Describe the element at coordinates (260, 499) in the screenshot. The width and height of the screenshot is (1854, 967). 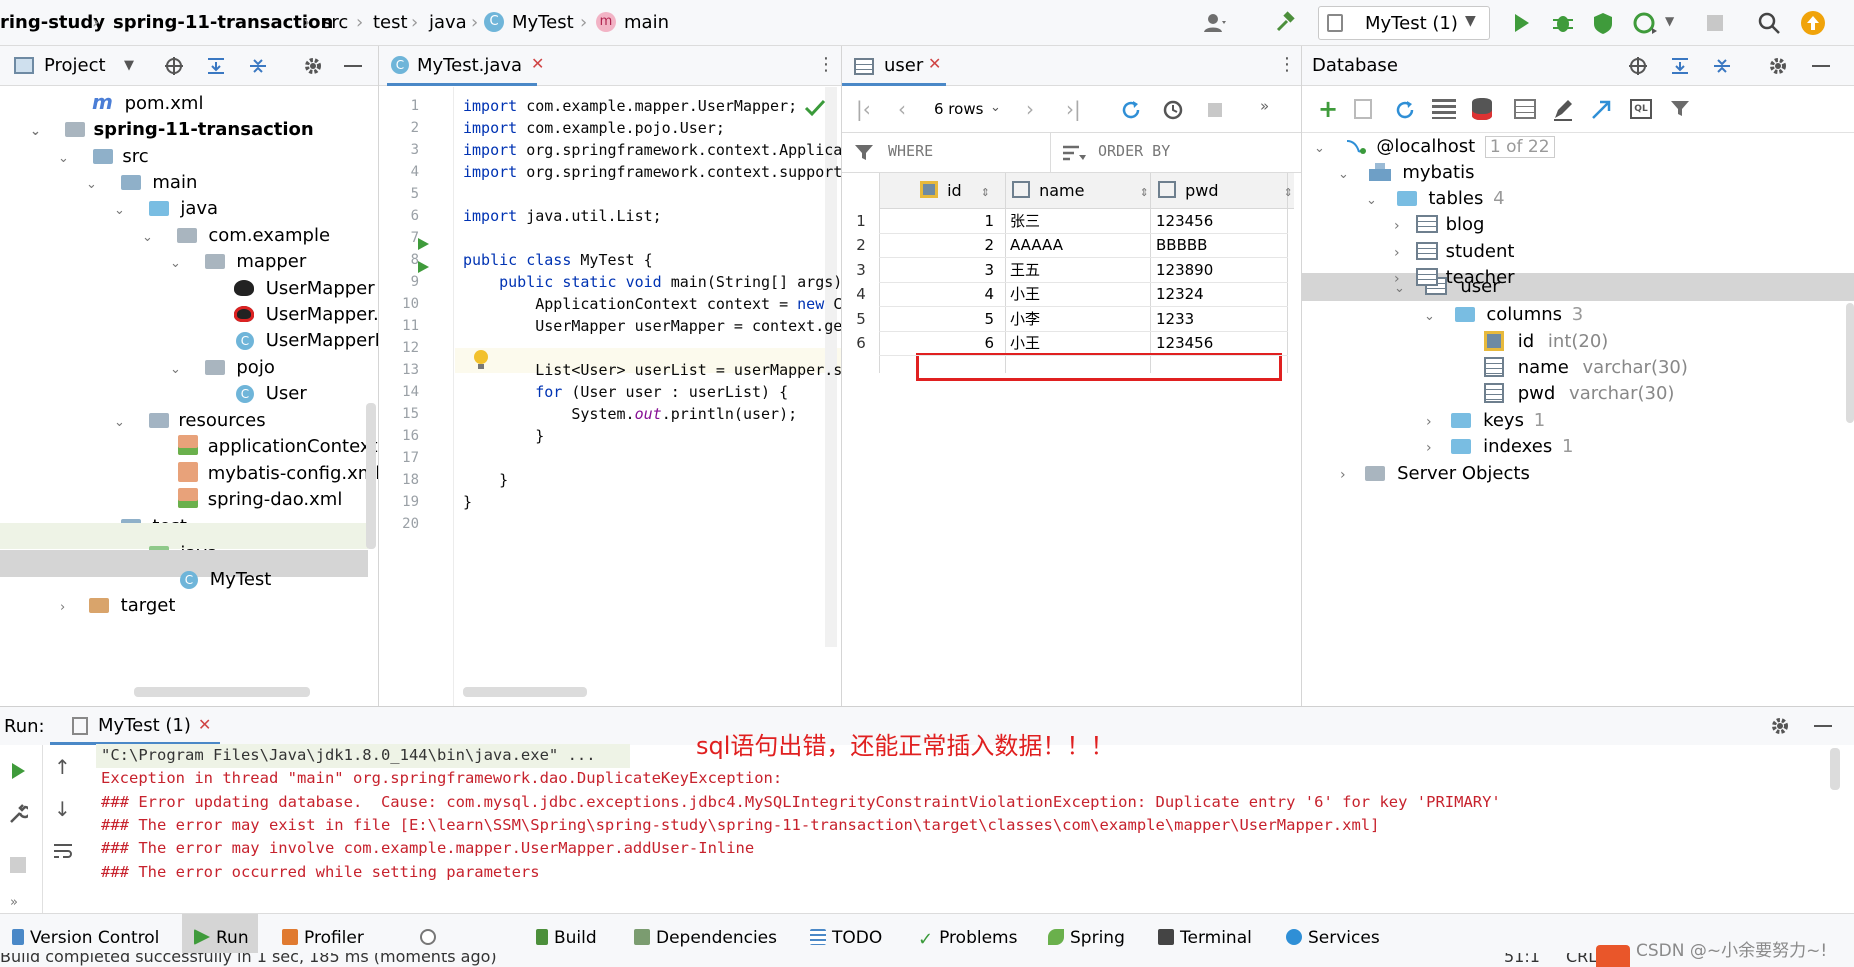
I see `tree-item-spring-dao: spring-dao.xml` at that location.